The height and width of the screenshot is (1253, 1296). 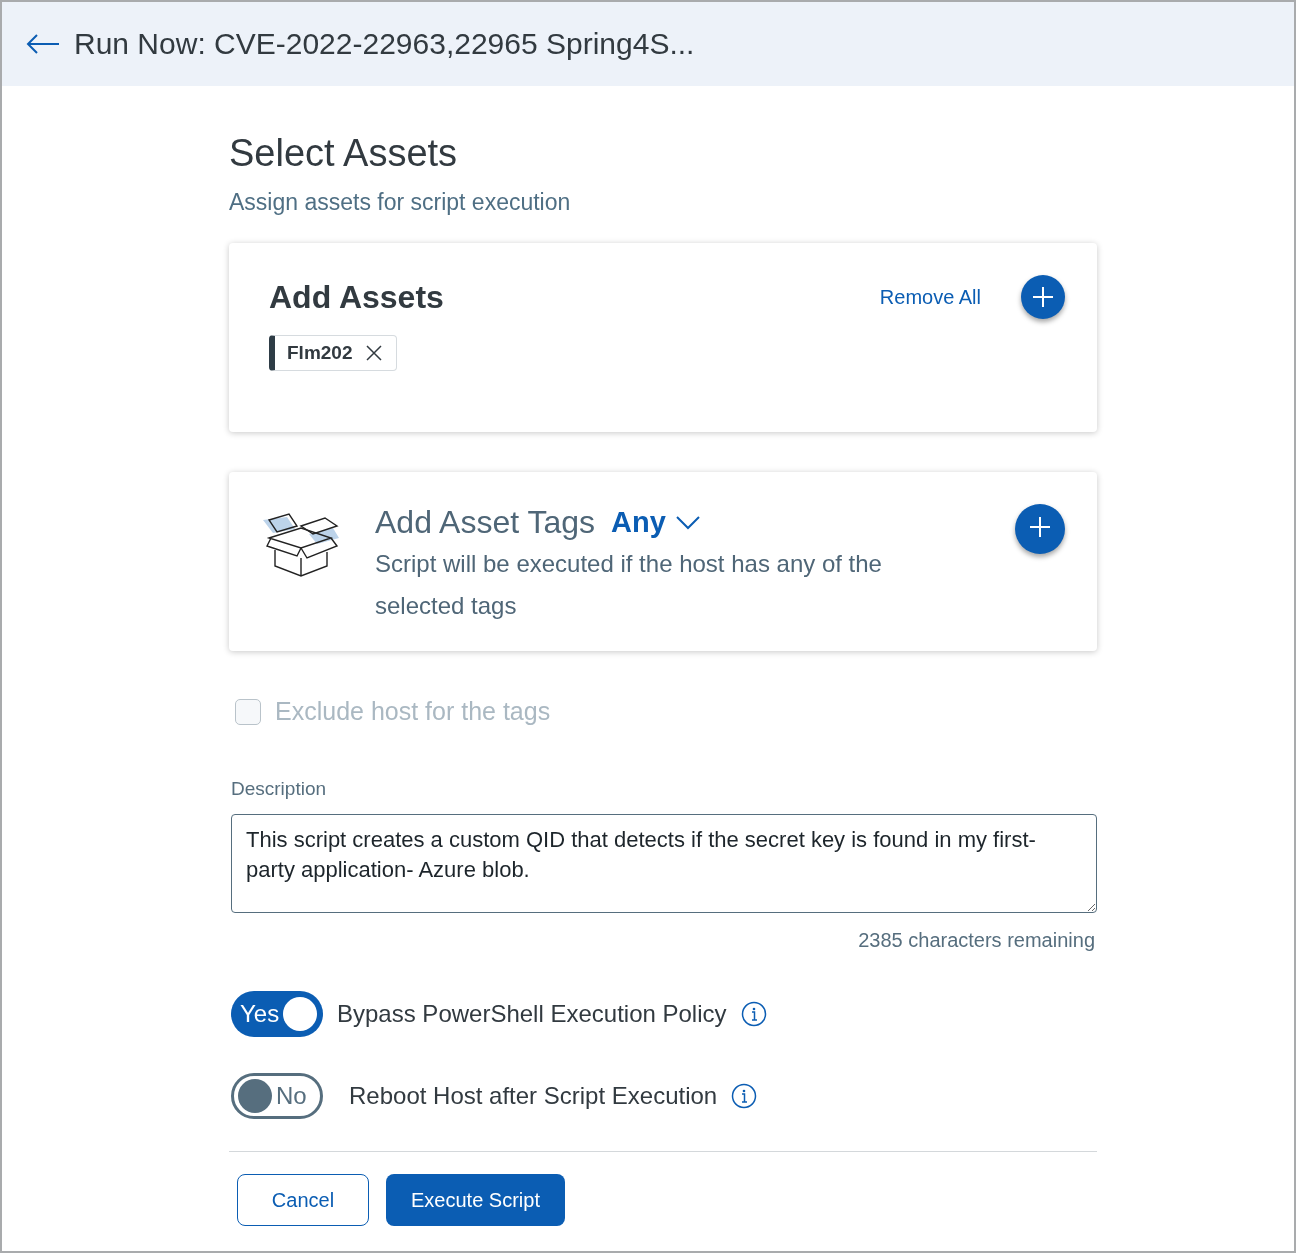 I want to click on toggle-switch: Yes, so click(x=277, y=1014).